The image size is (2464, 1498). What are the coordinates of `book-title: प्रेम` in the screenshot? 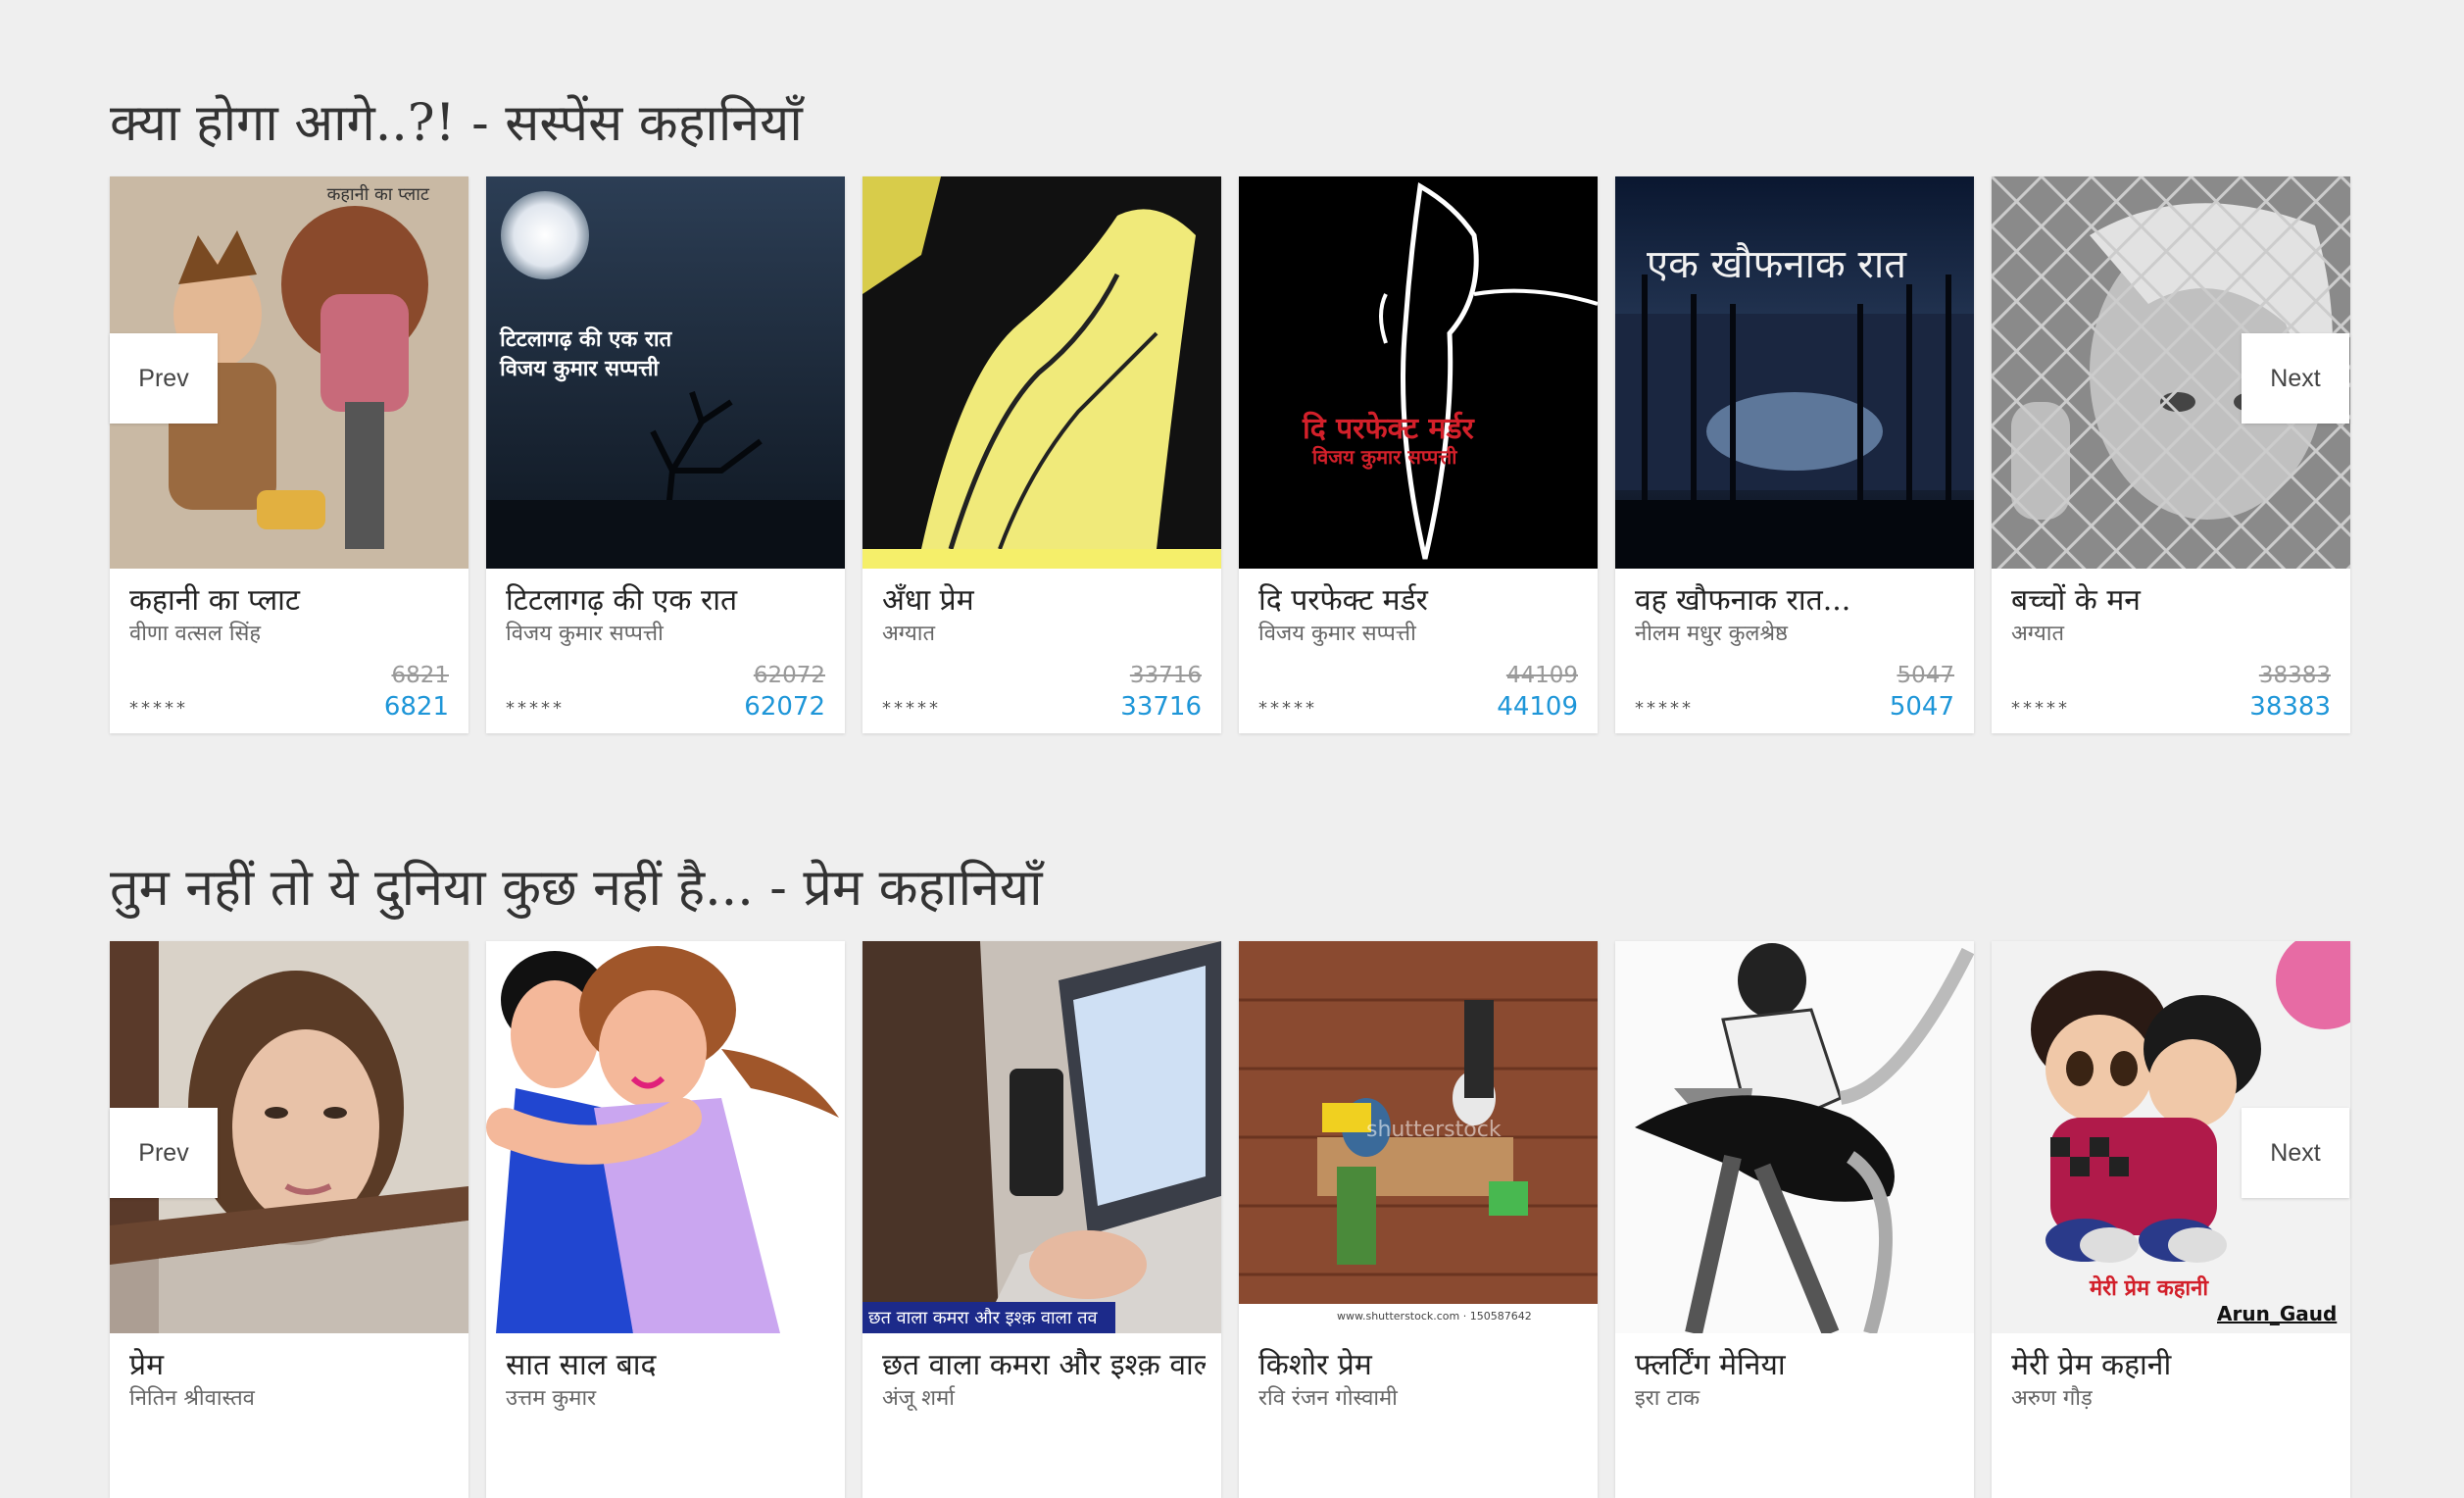 It's located at (291, 1363).